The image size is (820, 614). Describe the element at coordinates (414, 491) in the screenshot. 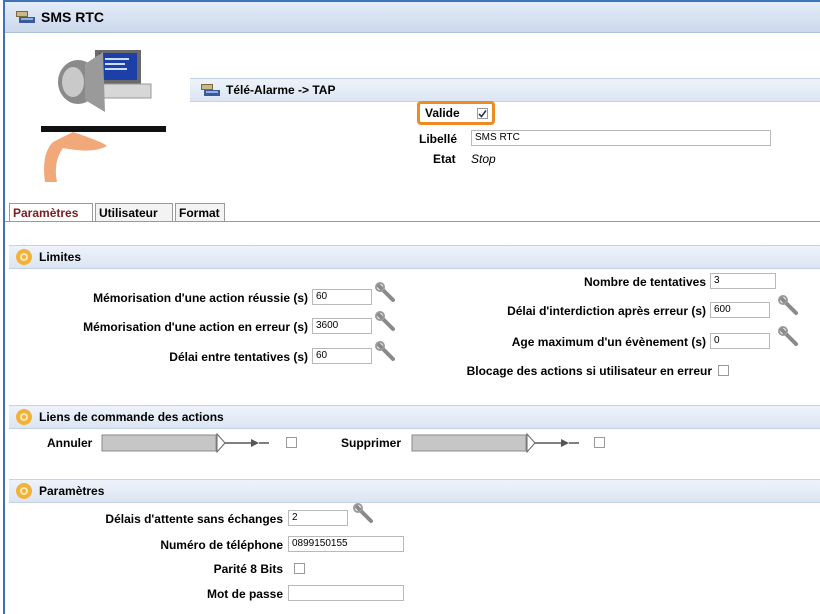

I see `parametres-header: Paramètres` at that location.